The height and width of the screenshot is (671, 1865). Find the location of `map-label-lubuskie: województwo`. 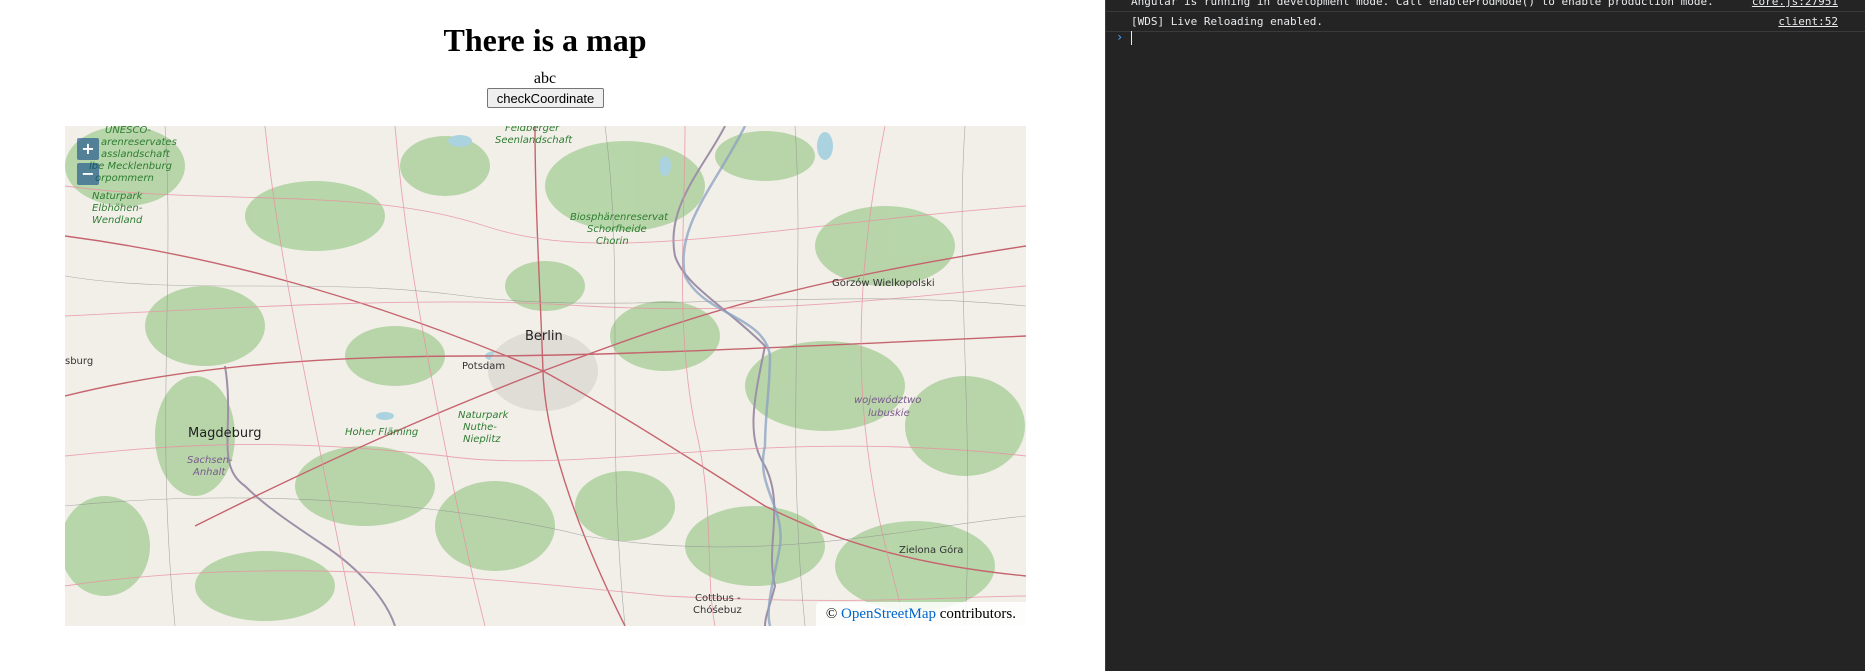

map-label-lubuskie: województwo is located at coordinates (887, 400).